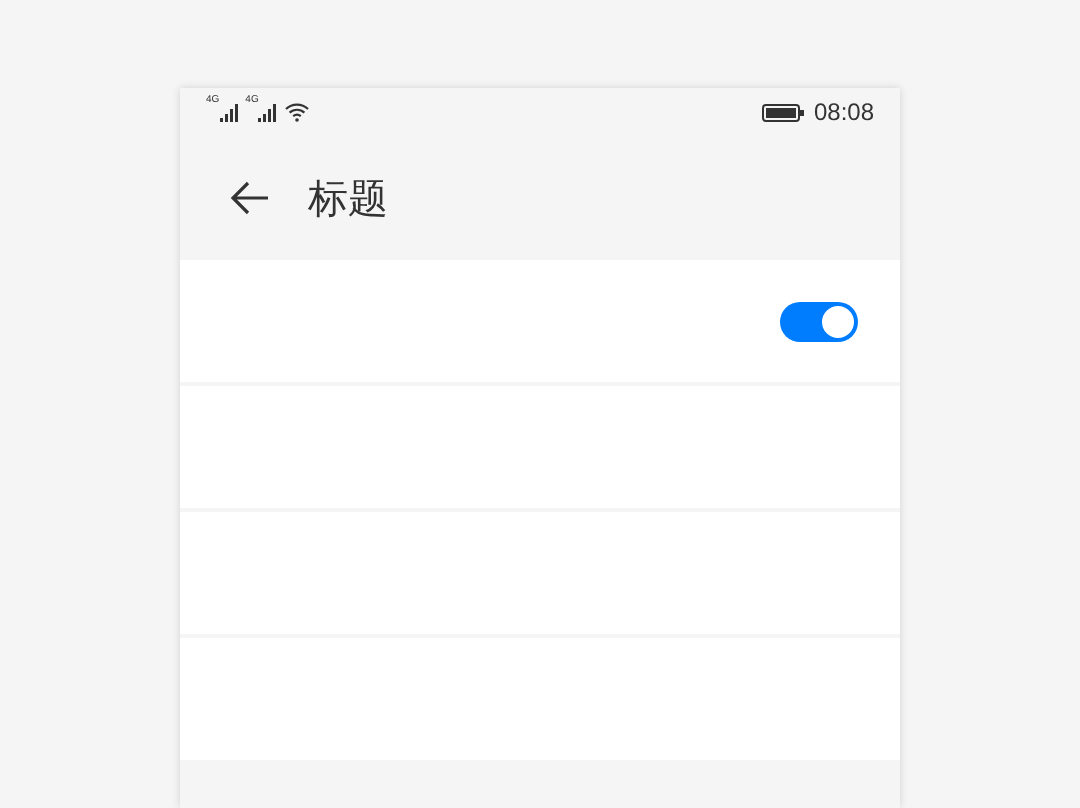 The image size is (1080, 808). Describe the element at coordinates (843, 113) in the screenshot. I see `clock-time: 08:08` at that location.